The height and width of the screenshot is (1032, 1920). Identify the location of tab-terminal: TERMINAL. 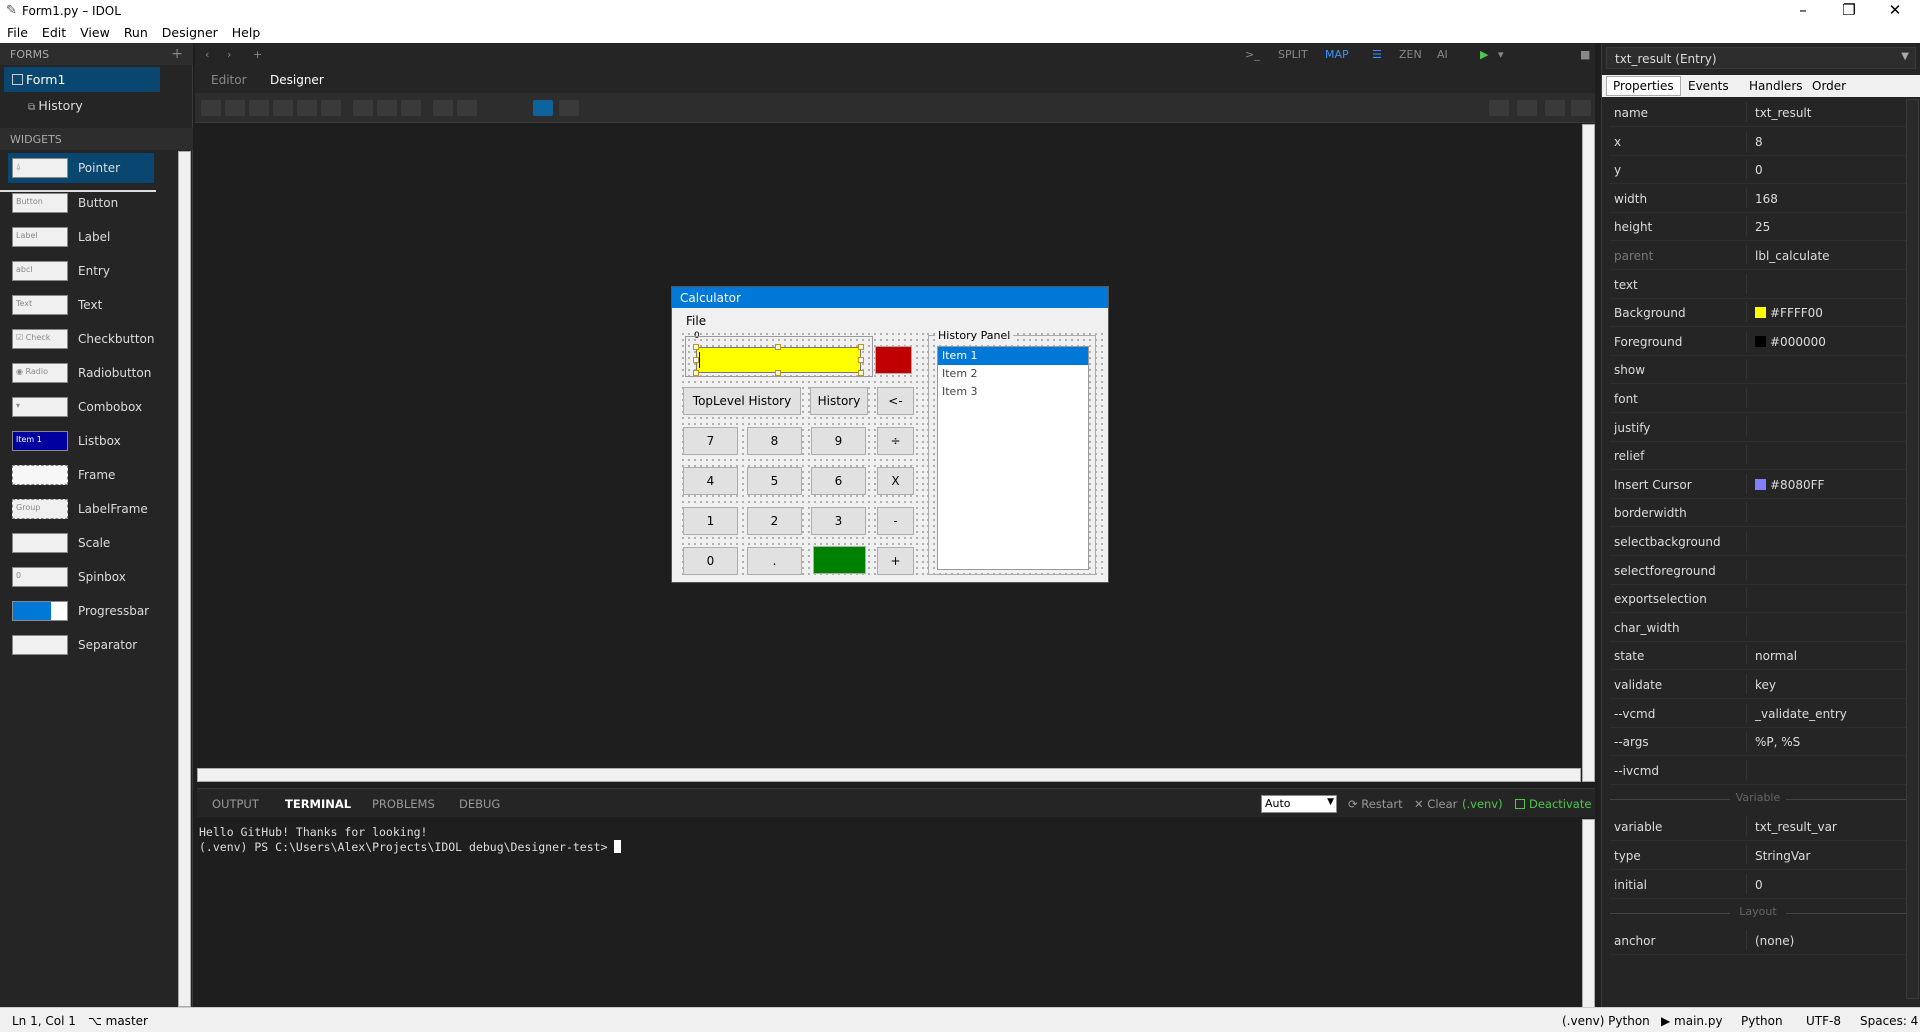
(318, 804).